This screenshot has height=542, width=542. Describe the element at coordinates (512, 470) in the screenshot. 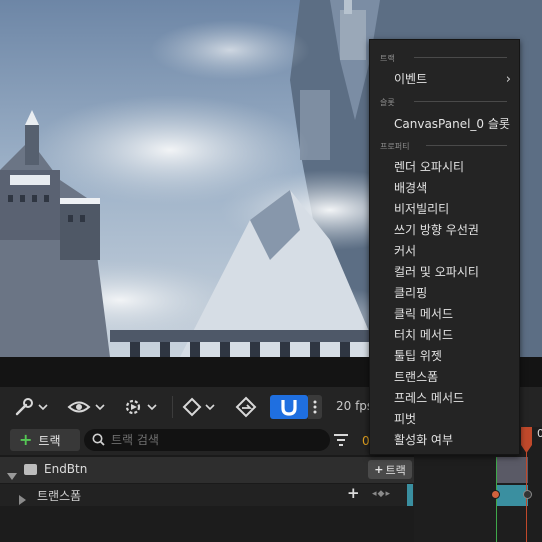

I see `timeline-section-endbtn` at that location.